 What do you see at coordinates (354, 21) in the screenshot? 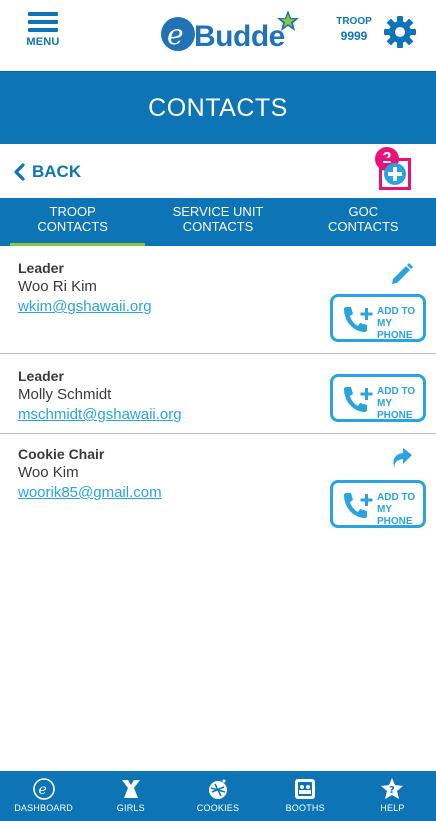
I see `troop-label: TROOP` at bounding box center [354, 21].